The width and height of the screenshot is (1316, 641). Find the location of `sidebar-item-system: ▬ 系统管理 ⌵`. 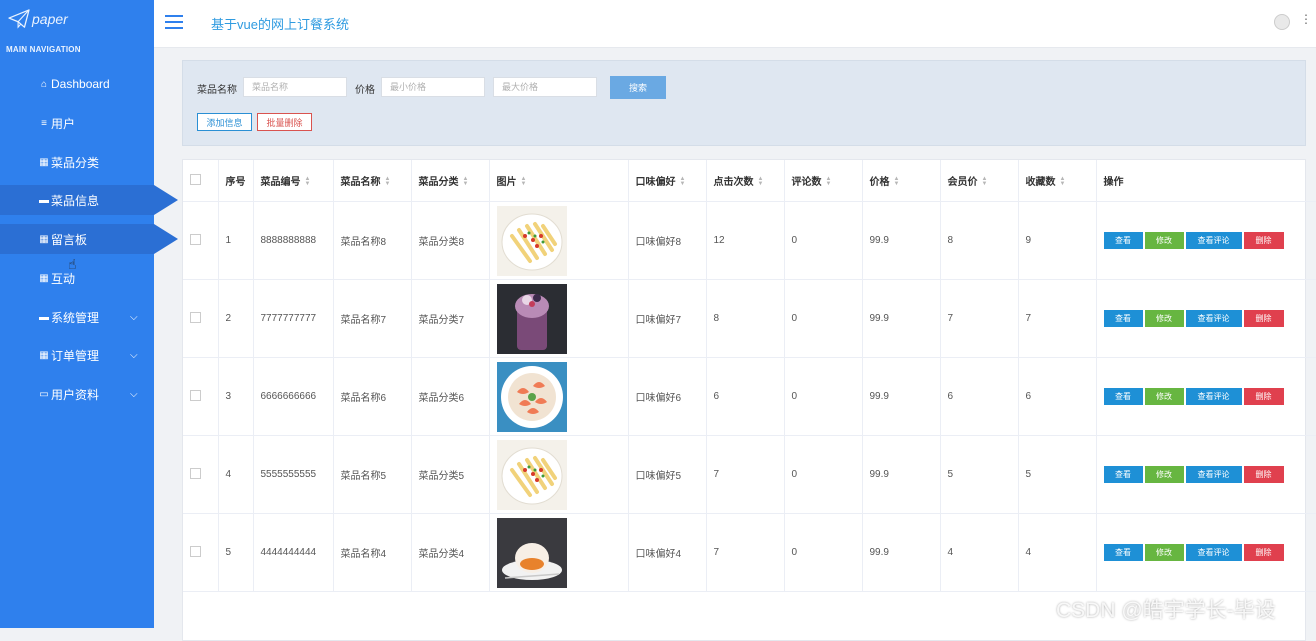

sidebar-item-system: ▬ 系统管理 ⌵ is located at coordinates (77, 317).